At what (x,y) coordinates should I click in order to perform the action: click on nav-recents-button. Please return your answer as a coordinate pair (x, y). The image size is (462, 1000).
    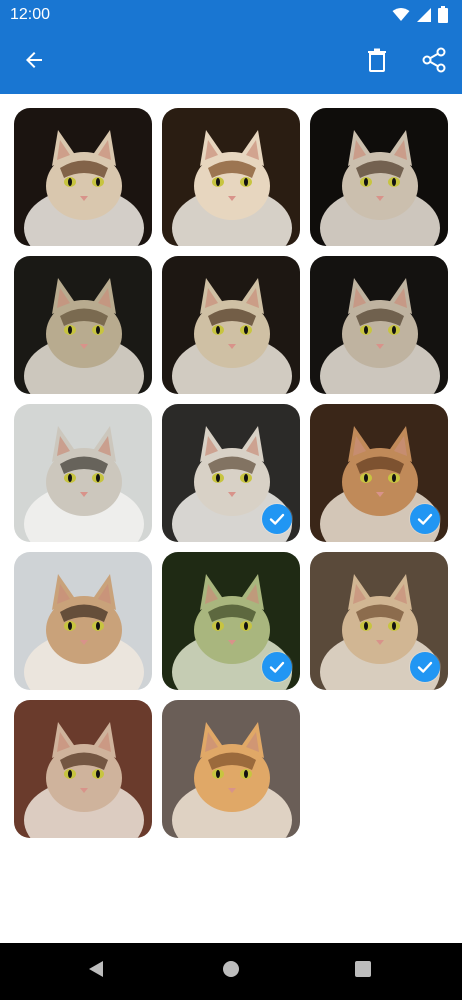
    Looking at the image, I should click on (363, 971).